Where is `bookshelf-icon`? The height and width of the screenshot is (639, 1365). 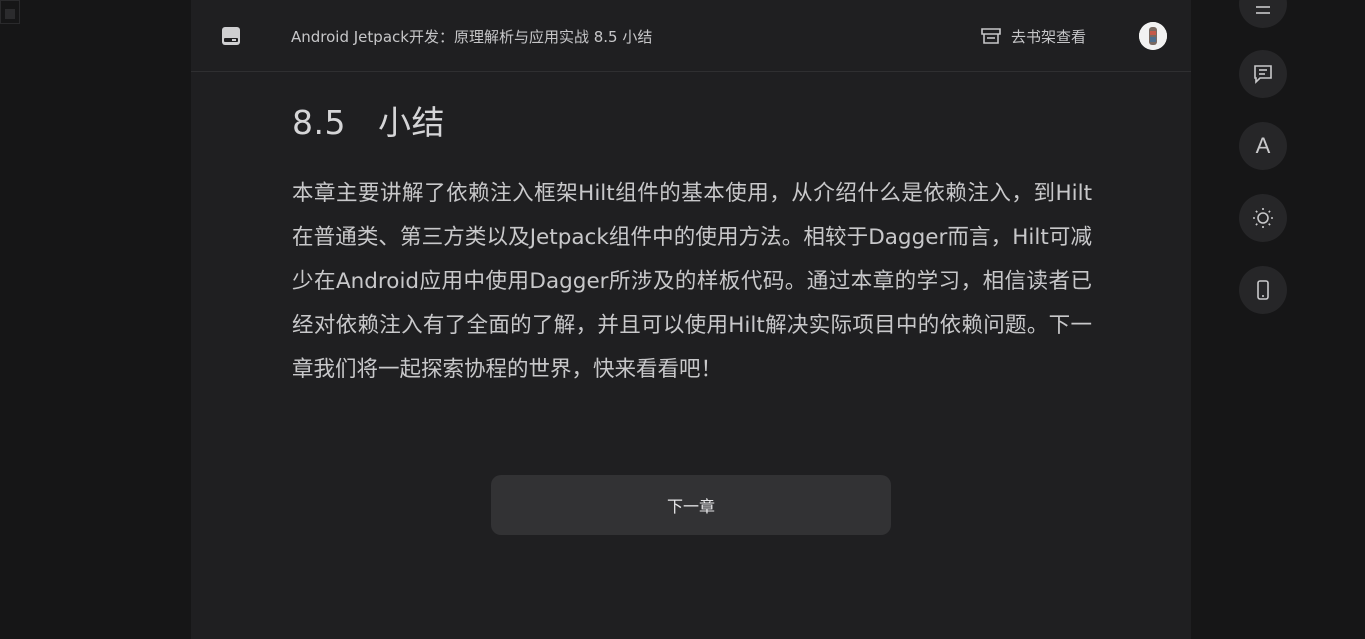
bookshelf-icon is located at coordinates (991, 36).